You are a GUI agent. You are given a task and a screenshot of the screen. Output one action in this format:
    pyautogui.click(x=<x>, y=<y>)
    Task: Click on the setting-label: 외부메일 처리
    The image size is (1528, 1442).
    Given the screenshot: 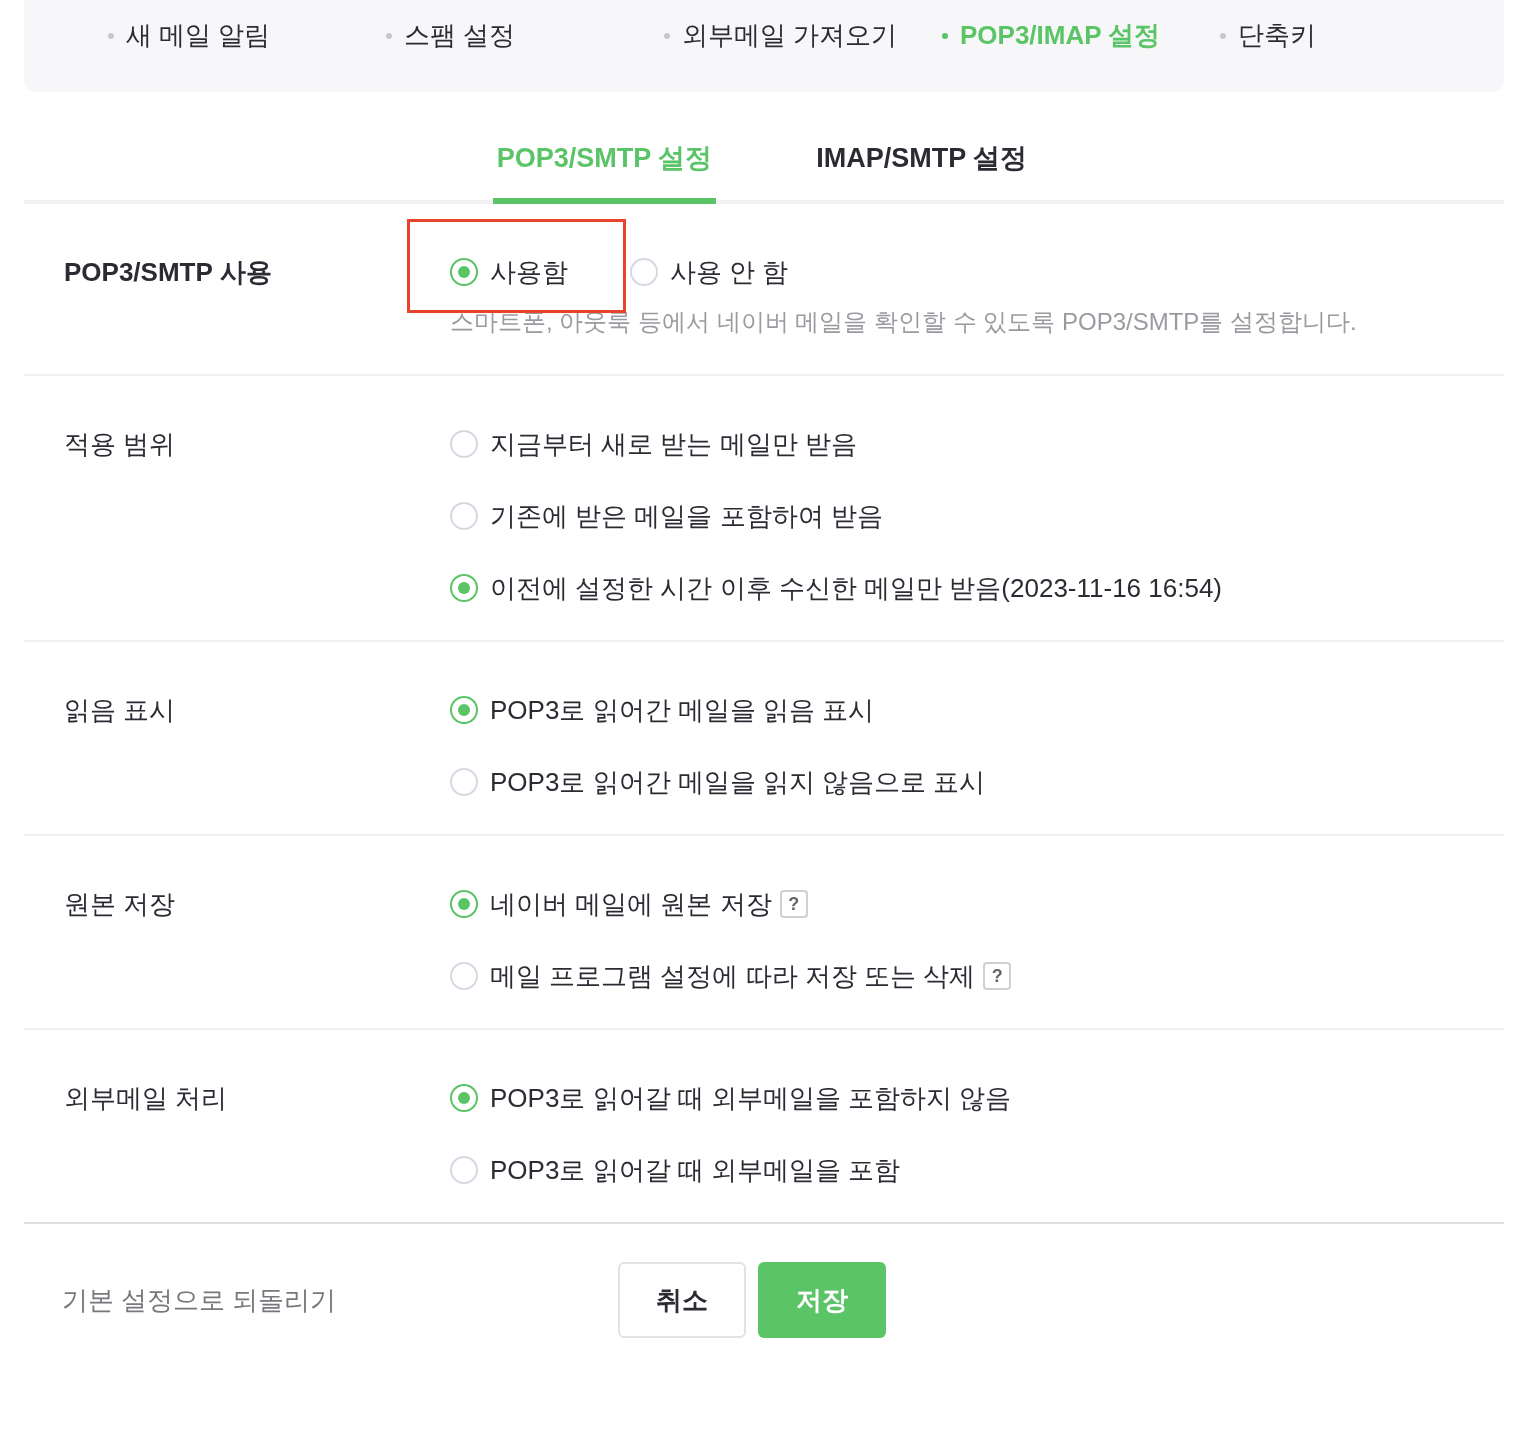 What is the action you would take?
    pyautogui.click(x=146, y=1098)
    